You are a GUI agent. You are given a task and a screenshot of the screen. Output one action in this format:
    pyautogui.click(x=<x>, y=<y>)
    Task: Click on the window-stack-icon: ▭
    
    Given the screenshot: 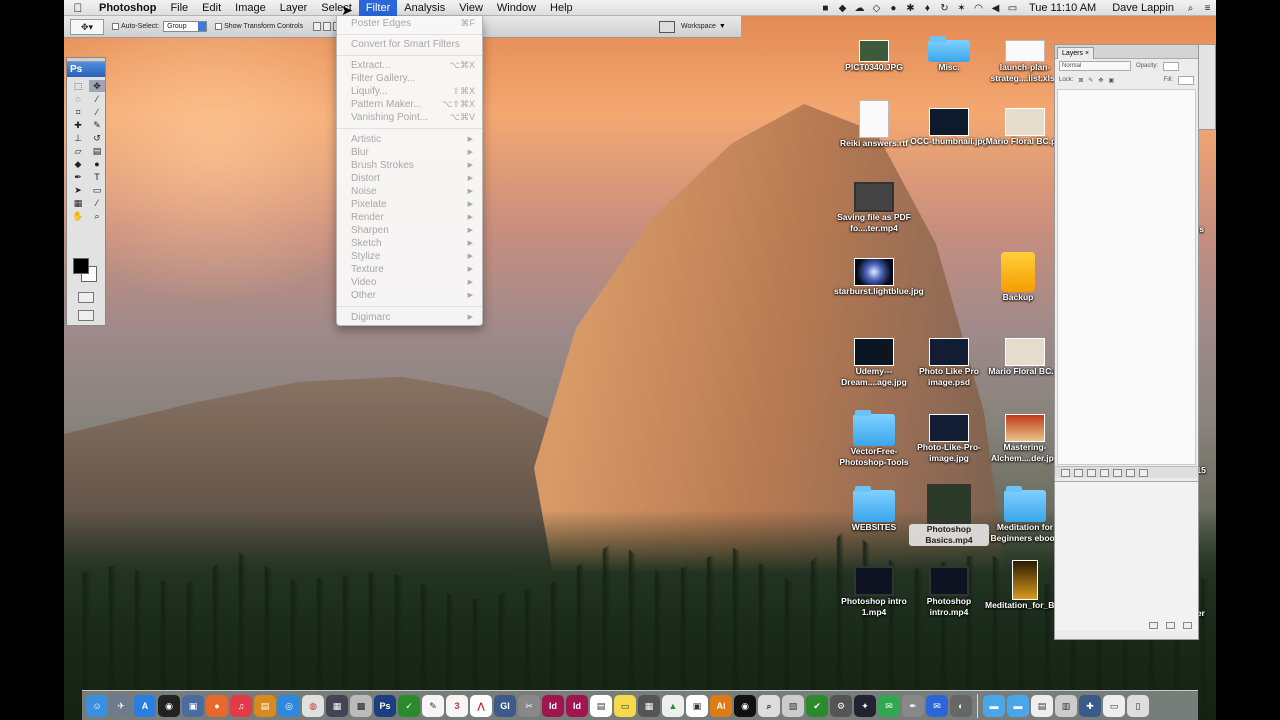 What is the action you would take?
    pyautogui.click(x=1114, y=705)
    